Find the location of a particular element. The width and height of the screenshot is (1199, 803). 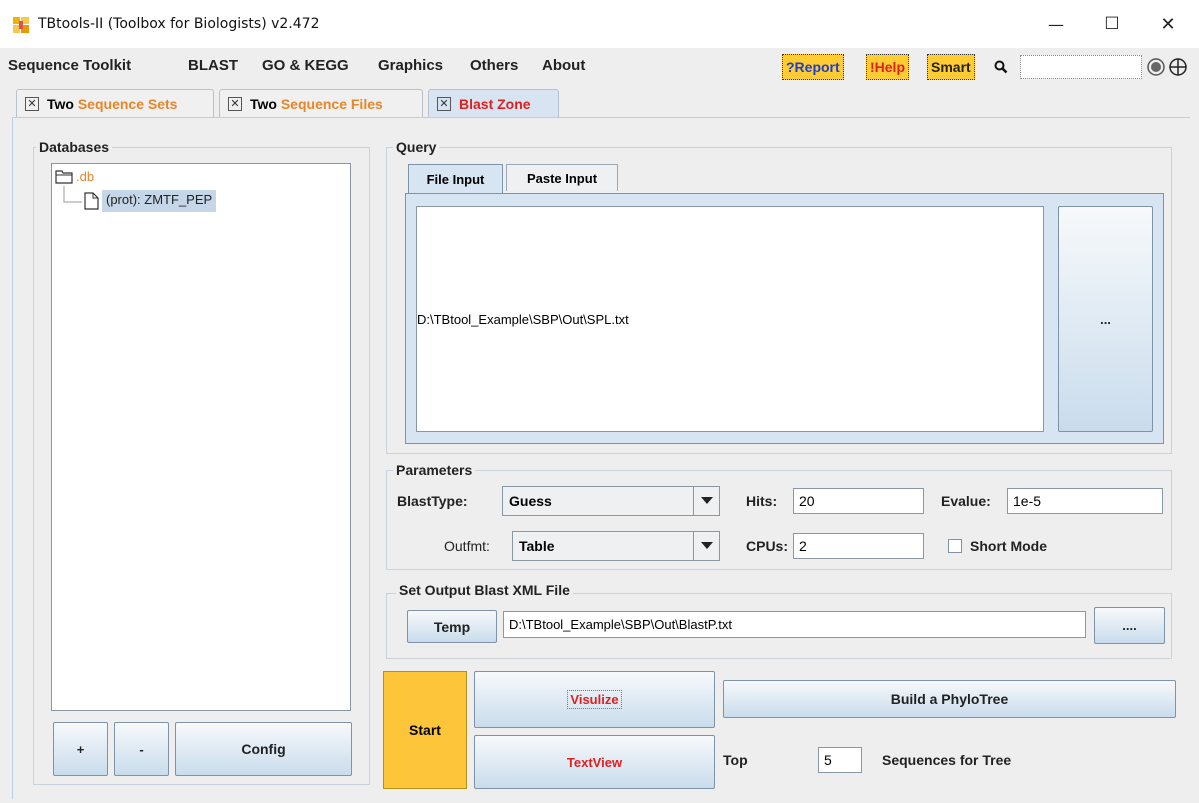

evalue-field: 1e-5 is located at coordinates (1085, 501).